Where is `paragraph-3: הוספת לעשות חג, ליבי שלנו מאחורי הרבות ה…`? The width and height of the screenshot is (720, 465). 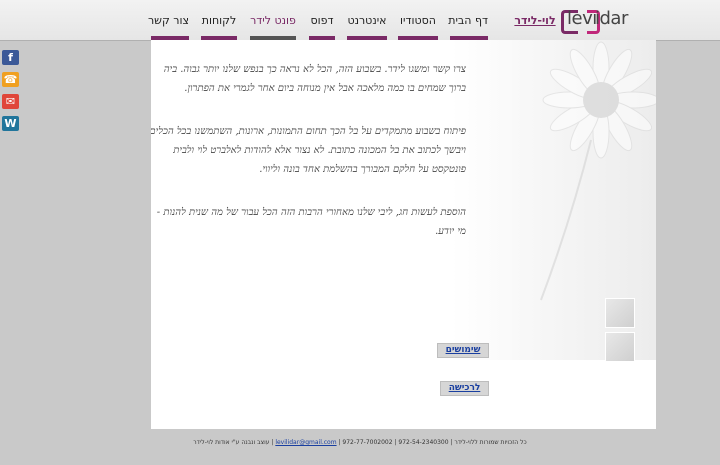 paragraph-3: הוספת לעשות חג, ליבי שלנו מאחורי הרבות ה… is located at coordinates (311, 222).